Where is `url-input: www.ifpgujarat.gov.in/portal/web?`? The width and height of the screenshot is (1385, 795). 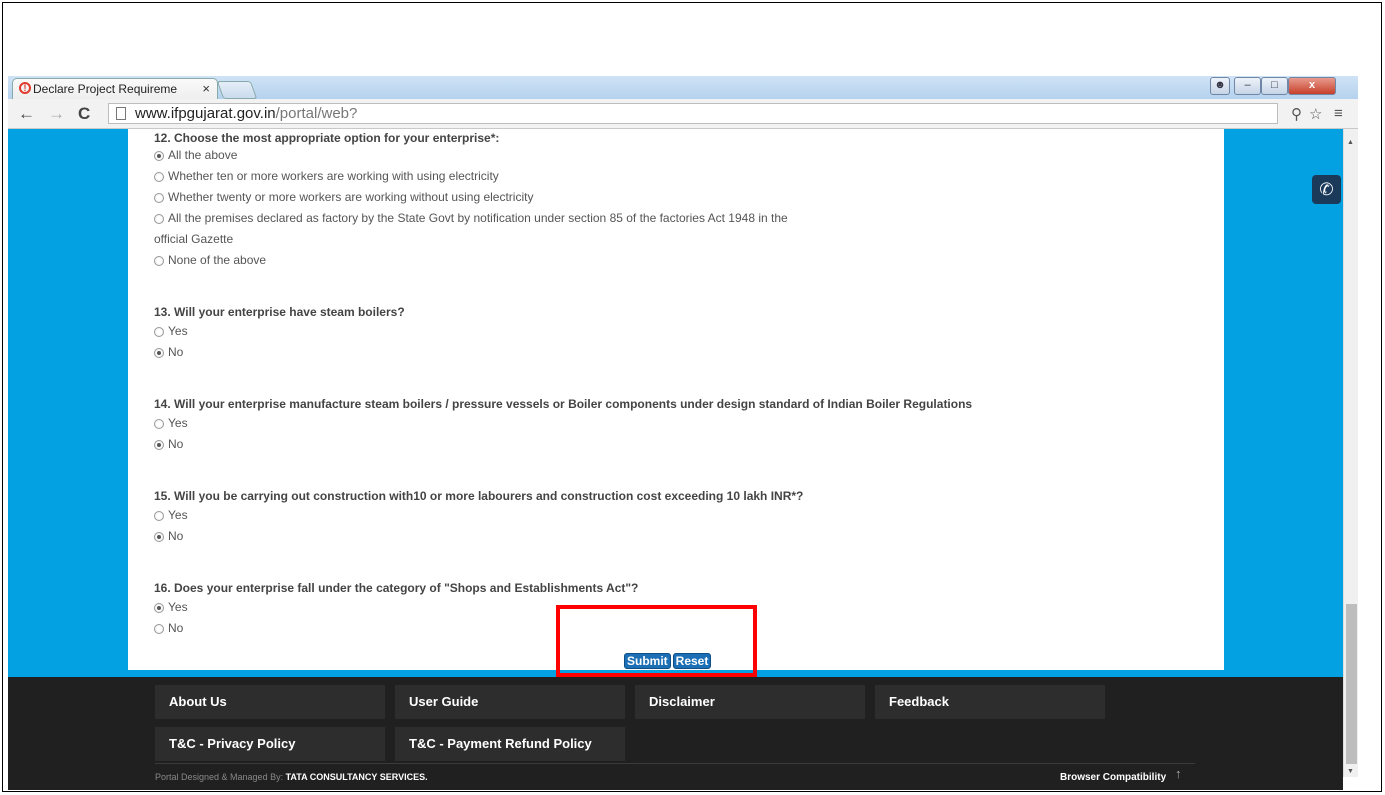 url-input: www.ifpgujarat.gov.in/portal/web? is located at coordinates (693, 113).